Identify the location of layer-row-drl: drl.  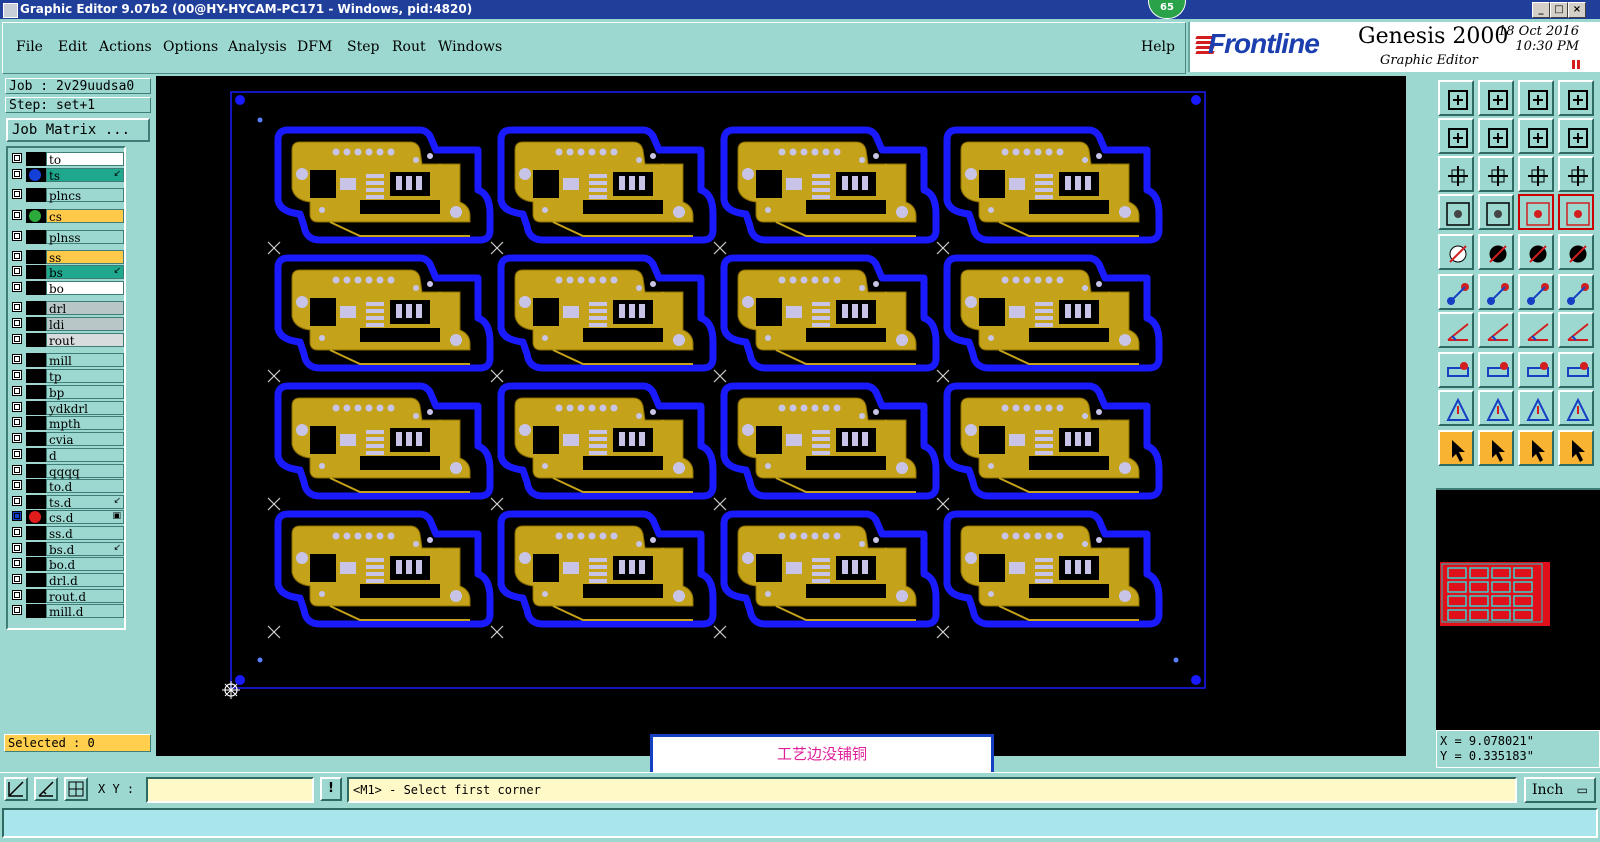
(67, 308).